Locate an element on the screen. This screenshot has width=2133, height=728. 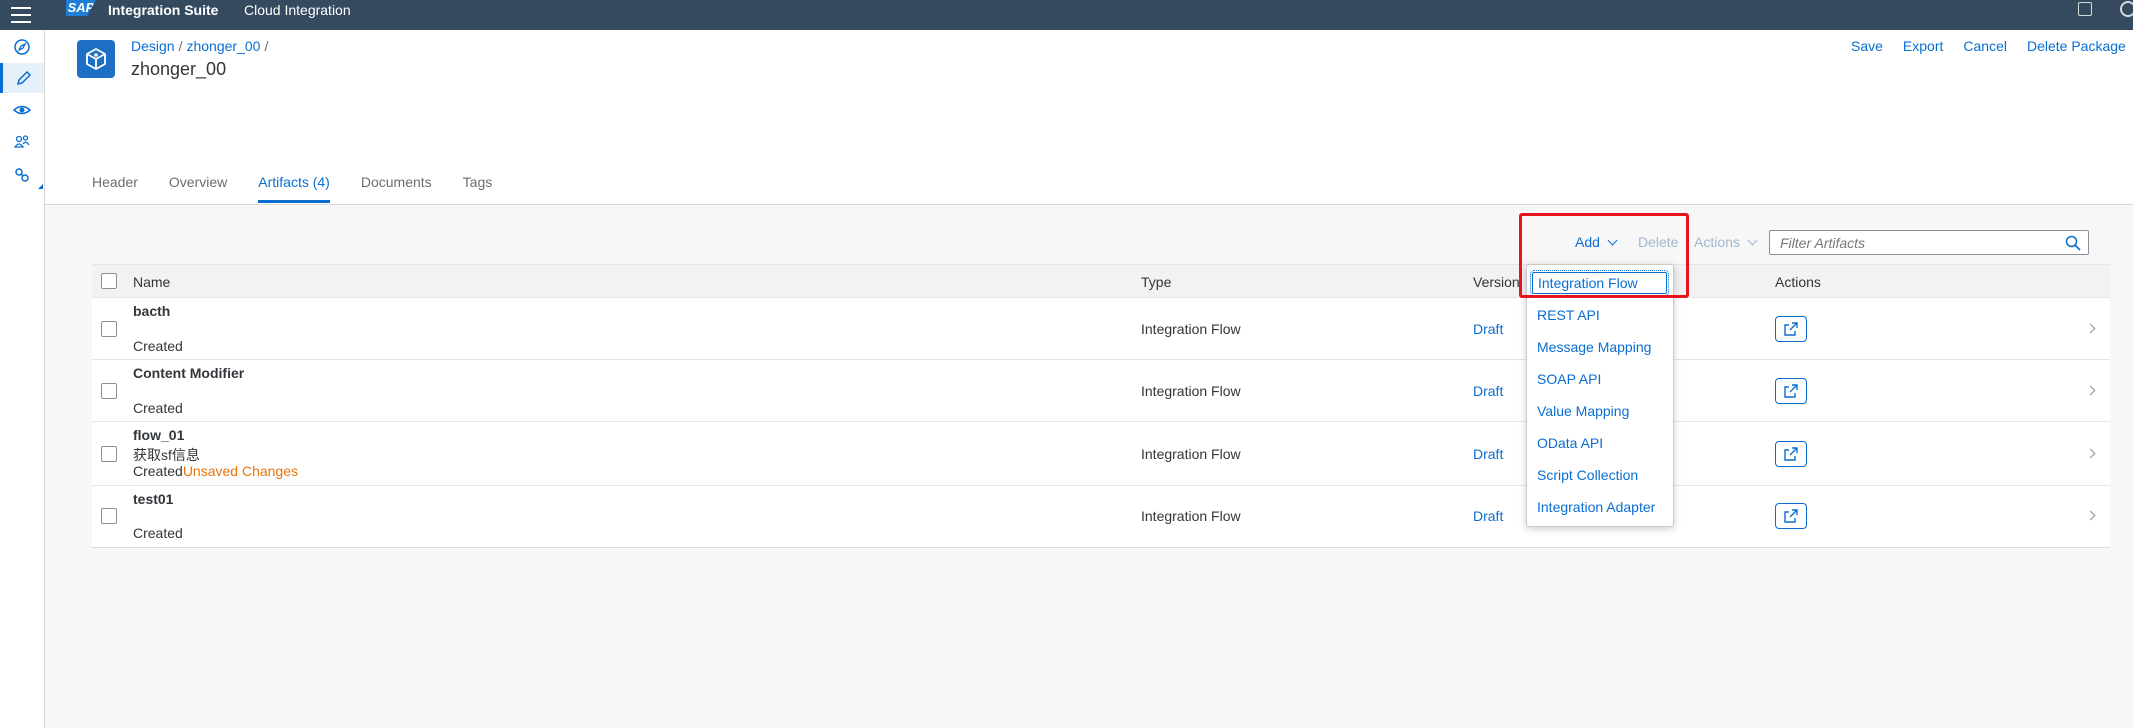
artifact-description: 获取sf信息 is located at coordinates (166, 455).